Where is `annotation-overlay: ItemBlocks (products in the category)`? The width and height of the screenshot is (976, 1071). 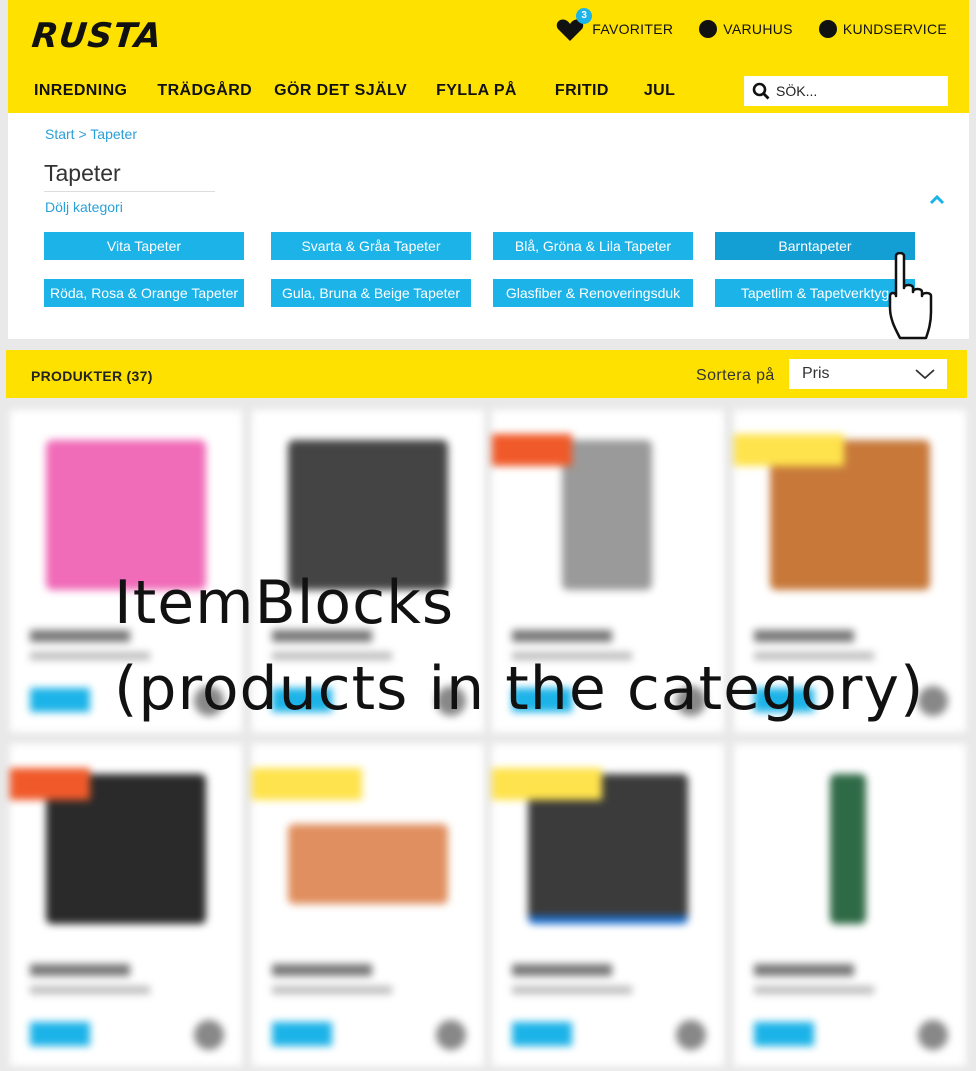
annotation-overlay: ItemBlocks (products in the category) is located at coordinates (519, 646).